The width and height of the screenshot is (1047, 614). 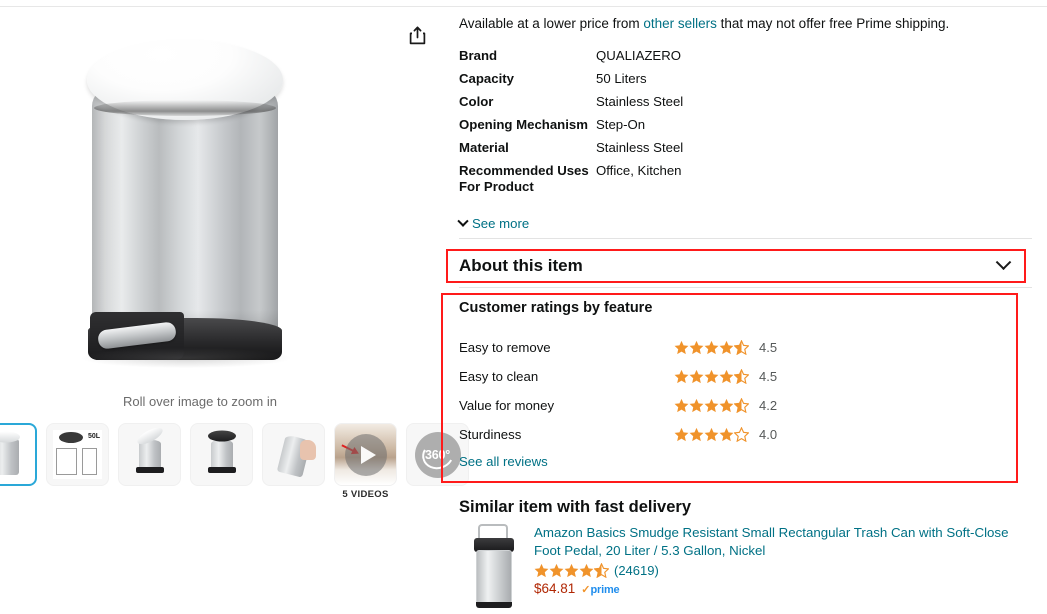 I want to click on thumbnail-cell-main, so click(x=18, y=454).